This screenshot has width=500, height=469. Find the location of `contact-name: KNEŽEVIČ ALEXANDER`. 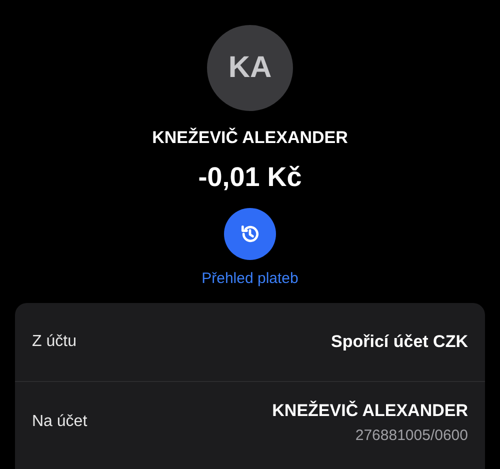

contact-name: KNEŽEVIČ ALEXANDER is located at coordinates (250, 138).